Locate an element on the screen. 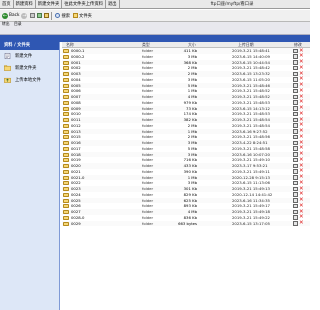 Image resolution: width=320 pixels, height=310 pixels. folders-label: 文件夹 is located at coordinates (85, 16).